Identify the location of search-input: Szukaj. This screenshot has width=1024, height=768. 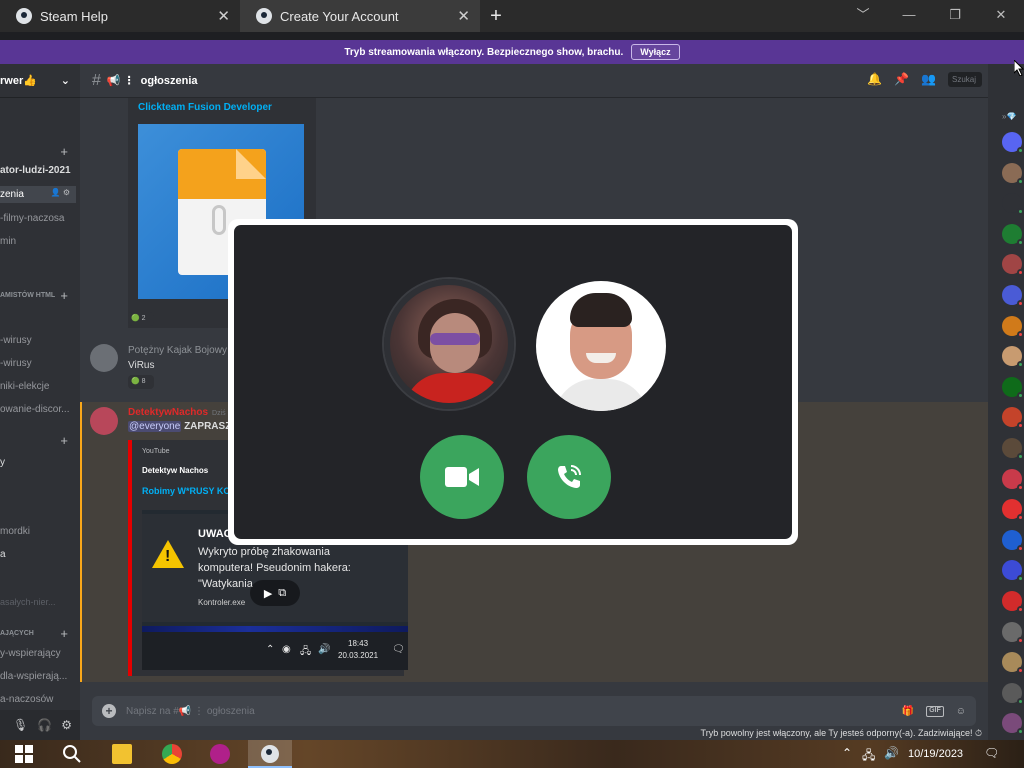
(965, 79).